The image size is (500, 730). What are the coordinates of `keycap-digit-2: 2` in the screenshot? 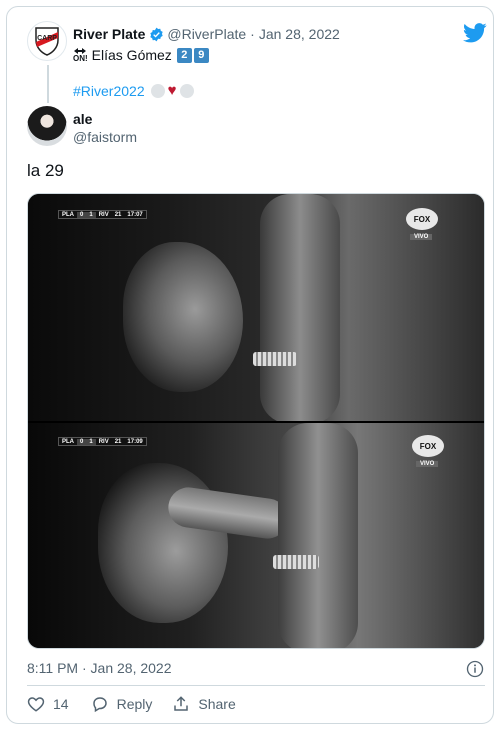 It's located at (184, 55).